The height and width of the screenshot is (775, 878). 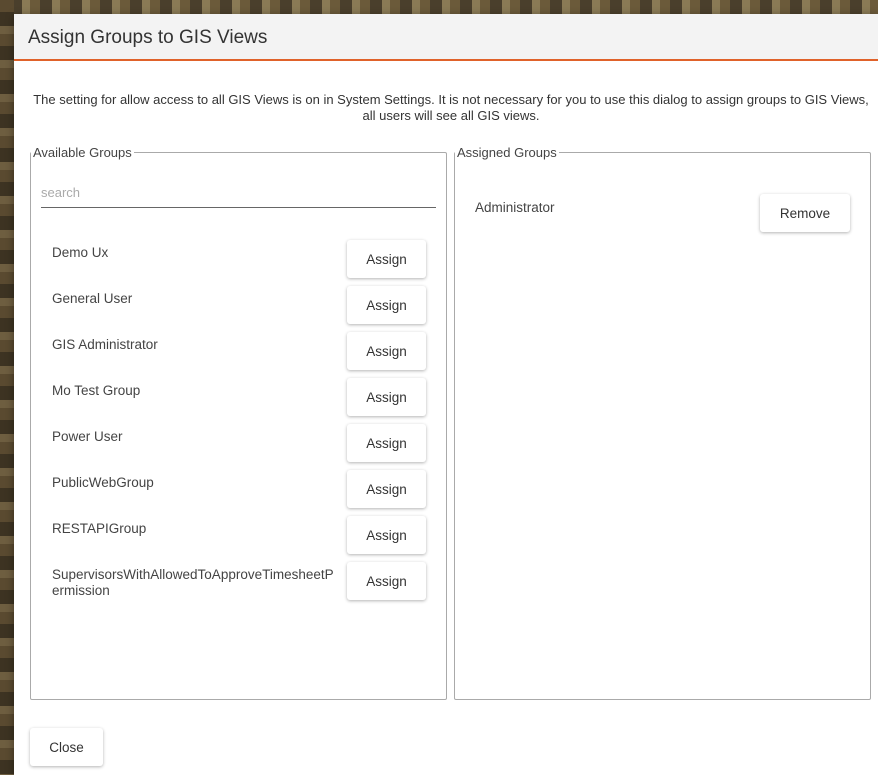 What do you see at coordinates (105, 344) in the screenshot?
I see `group-name: GIS Administrator` at bounding box center [105, 344].